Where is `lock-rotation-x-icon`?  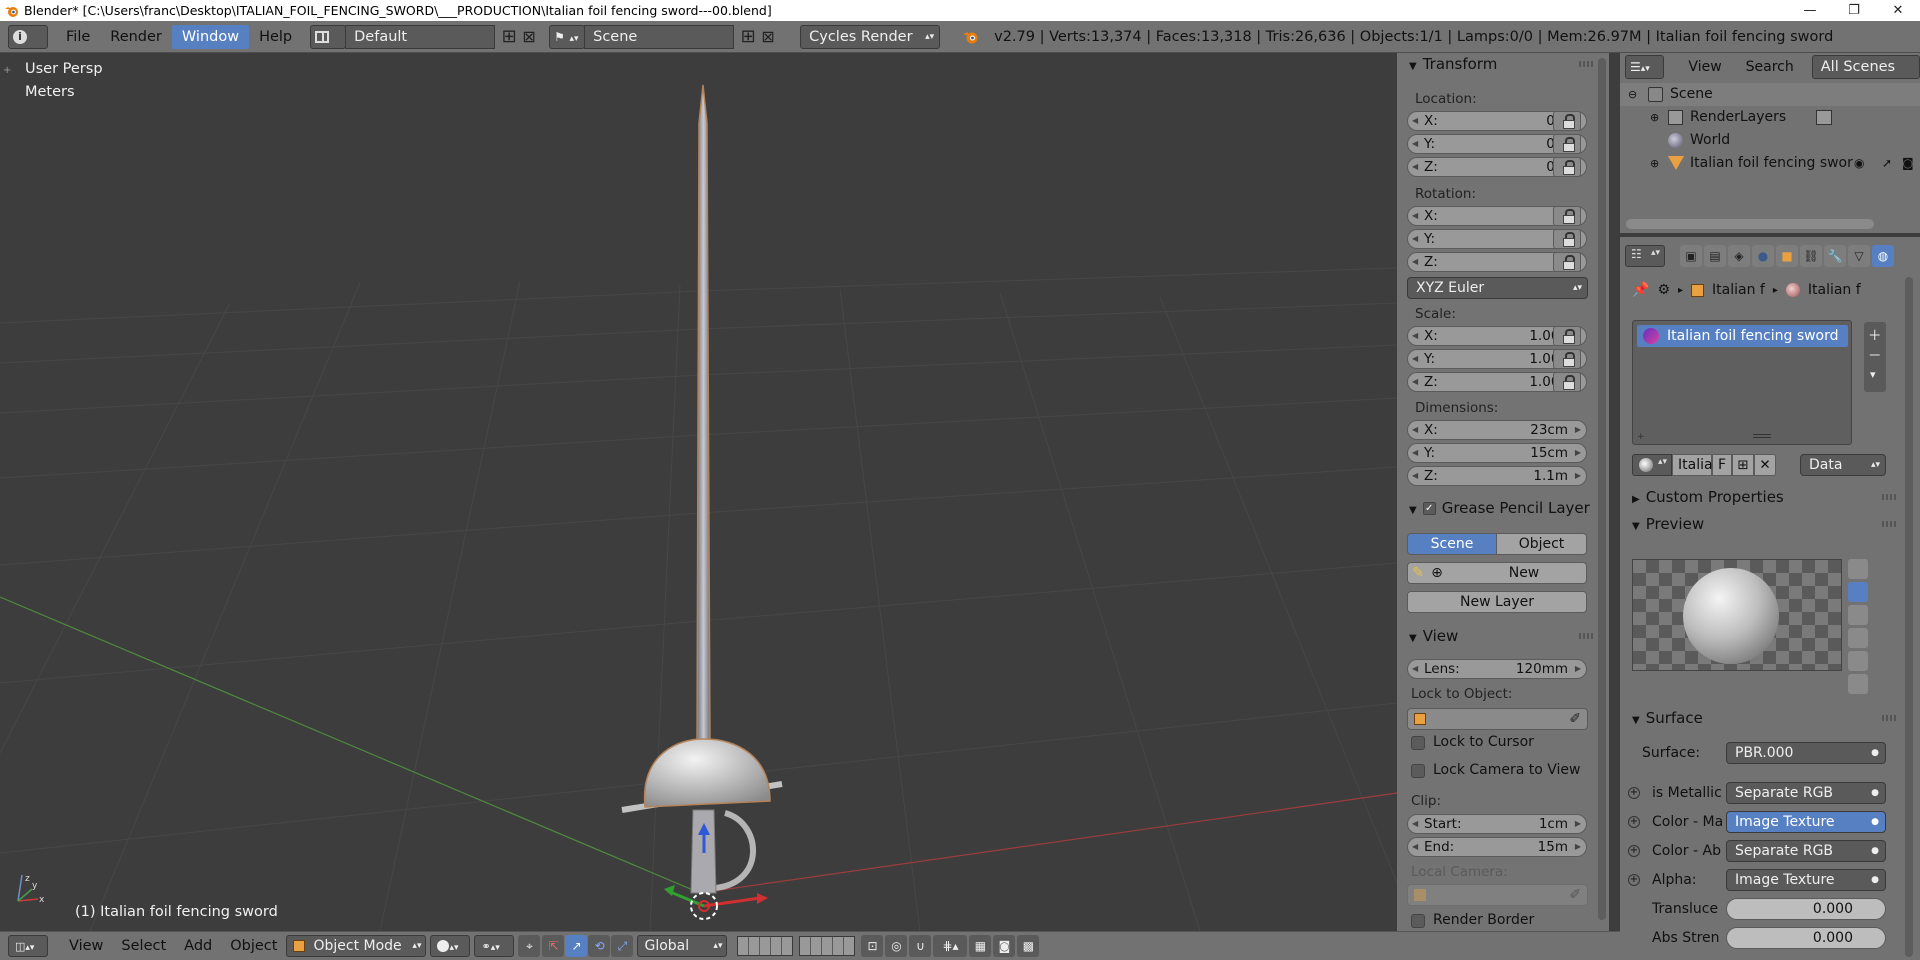 lock-rotation-x-icon is located at coordinates (1567, 216).